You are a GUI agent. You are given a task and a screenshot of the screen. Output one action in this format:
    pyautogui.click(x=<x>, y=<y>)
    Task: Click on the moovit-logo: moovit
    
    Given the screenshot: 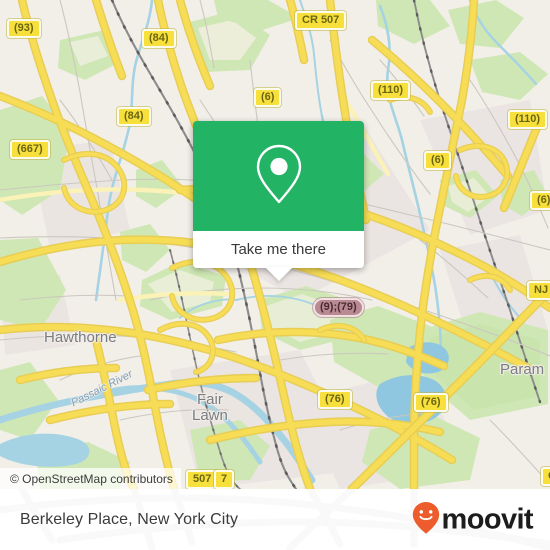 What is the action you would take?
    pyautogui.click(x=472, y=519)
    